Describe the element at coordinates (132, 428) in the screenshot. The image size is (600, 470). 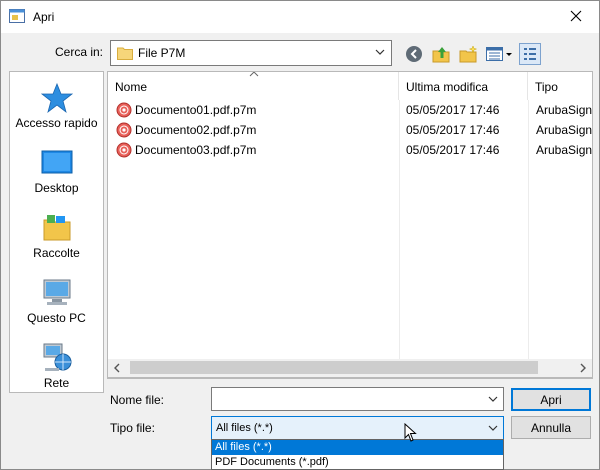
I see `filetype-label: Tipo file:` at that location.